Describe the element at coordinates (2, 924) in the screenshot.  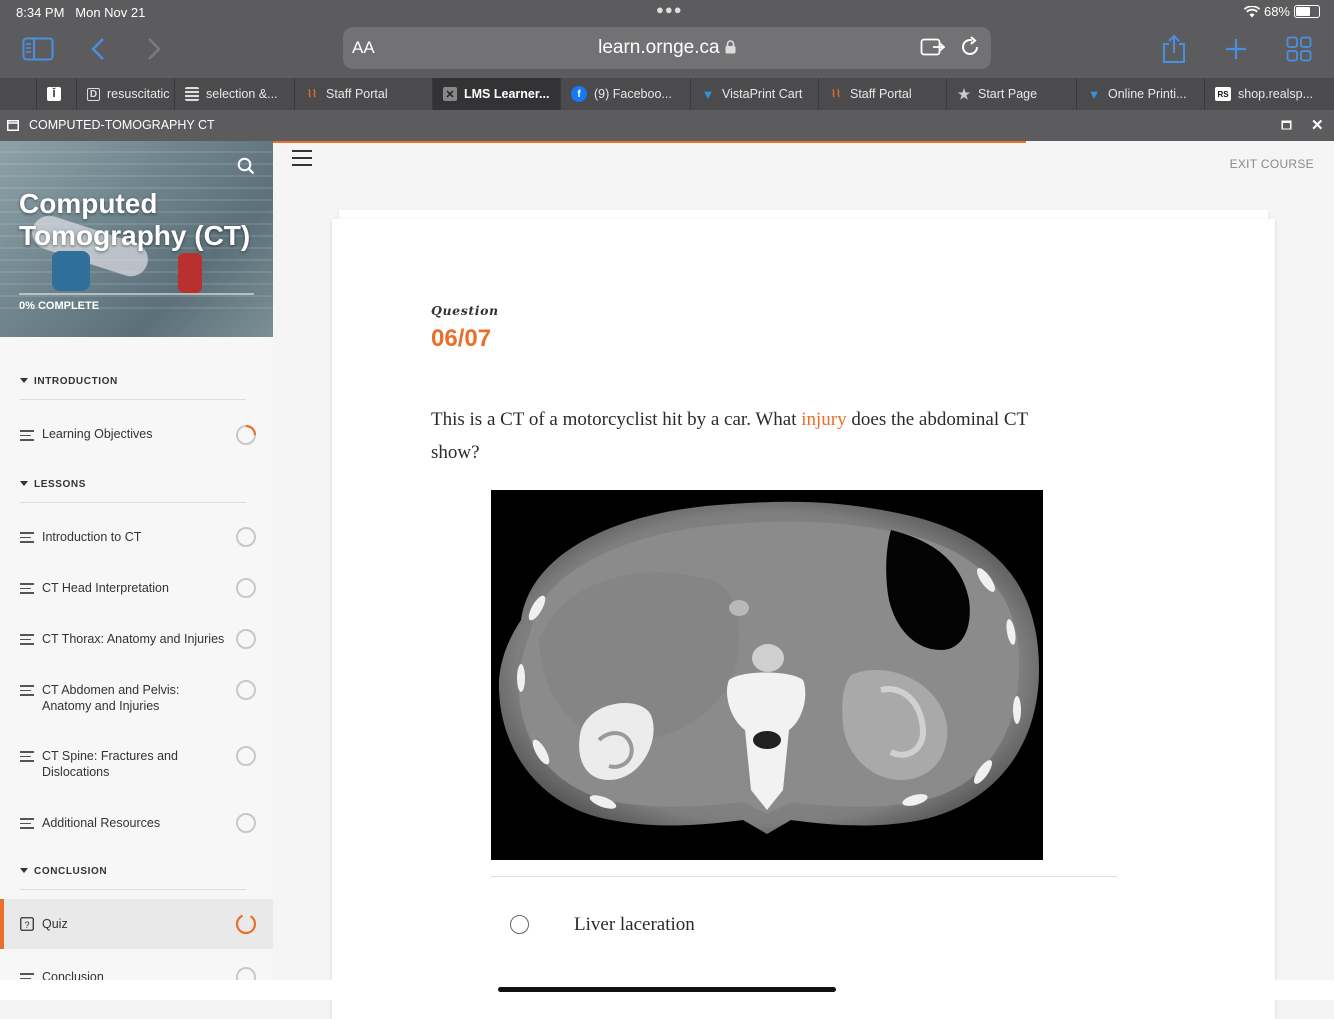
I see `active-indicator` at that location.